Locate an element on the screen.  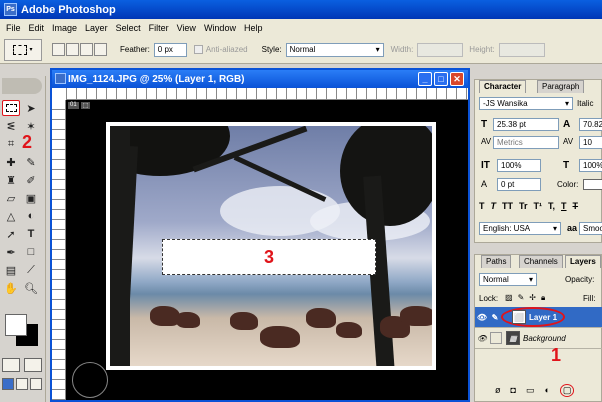
healing-tool-icon: ✚ is located at coordinates (11, 162).